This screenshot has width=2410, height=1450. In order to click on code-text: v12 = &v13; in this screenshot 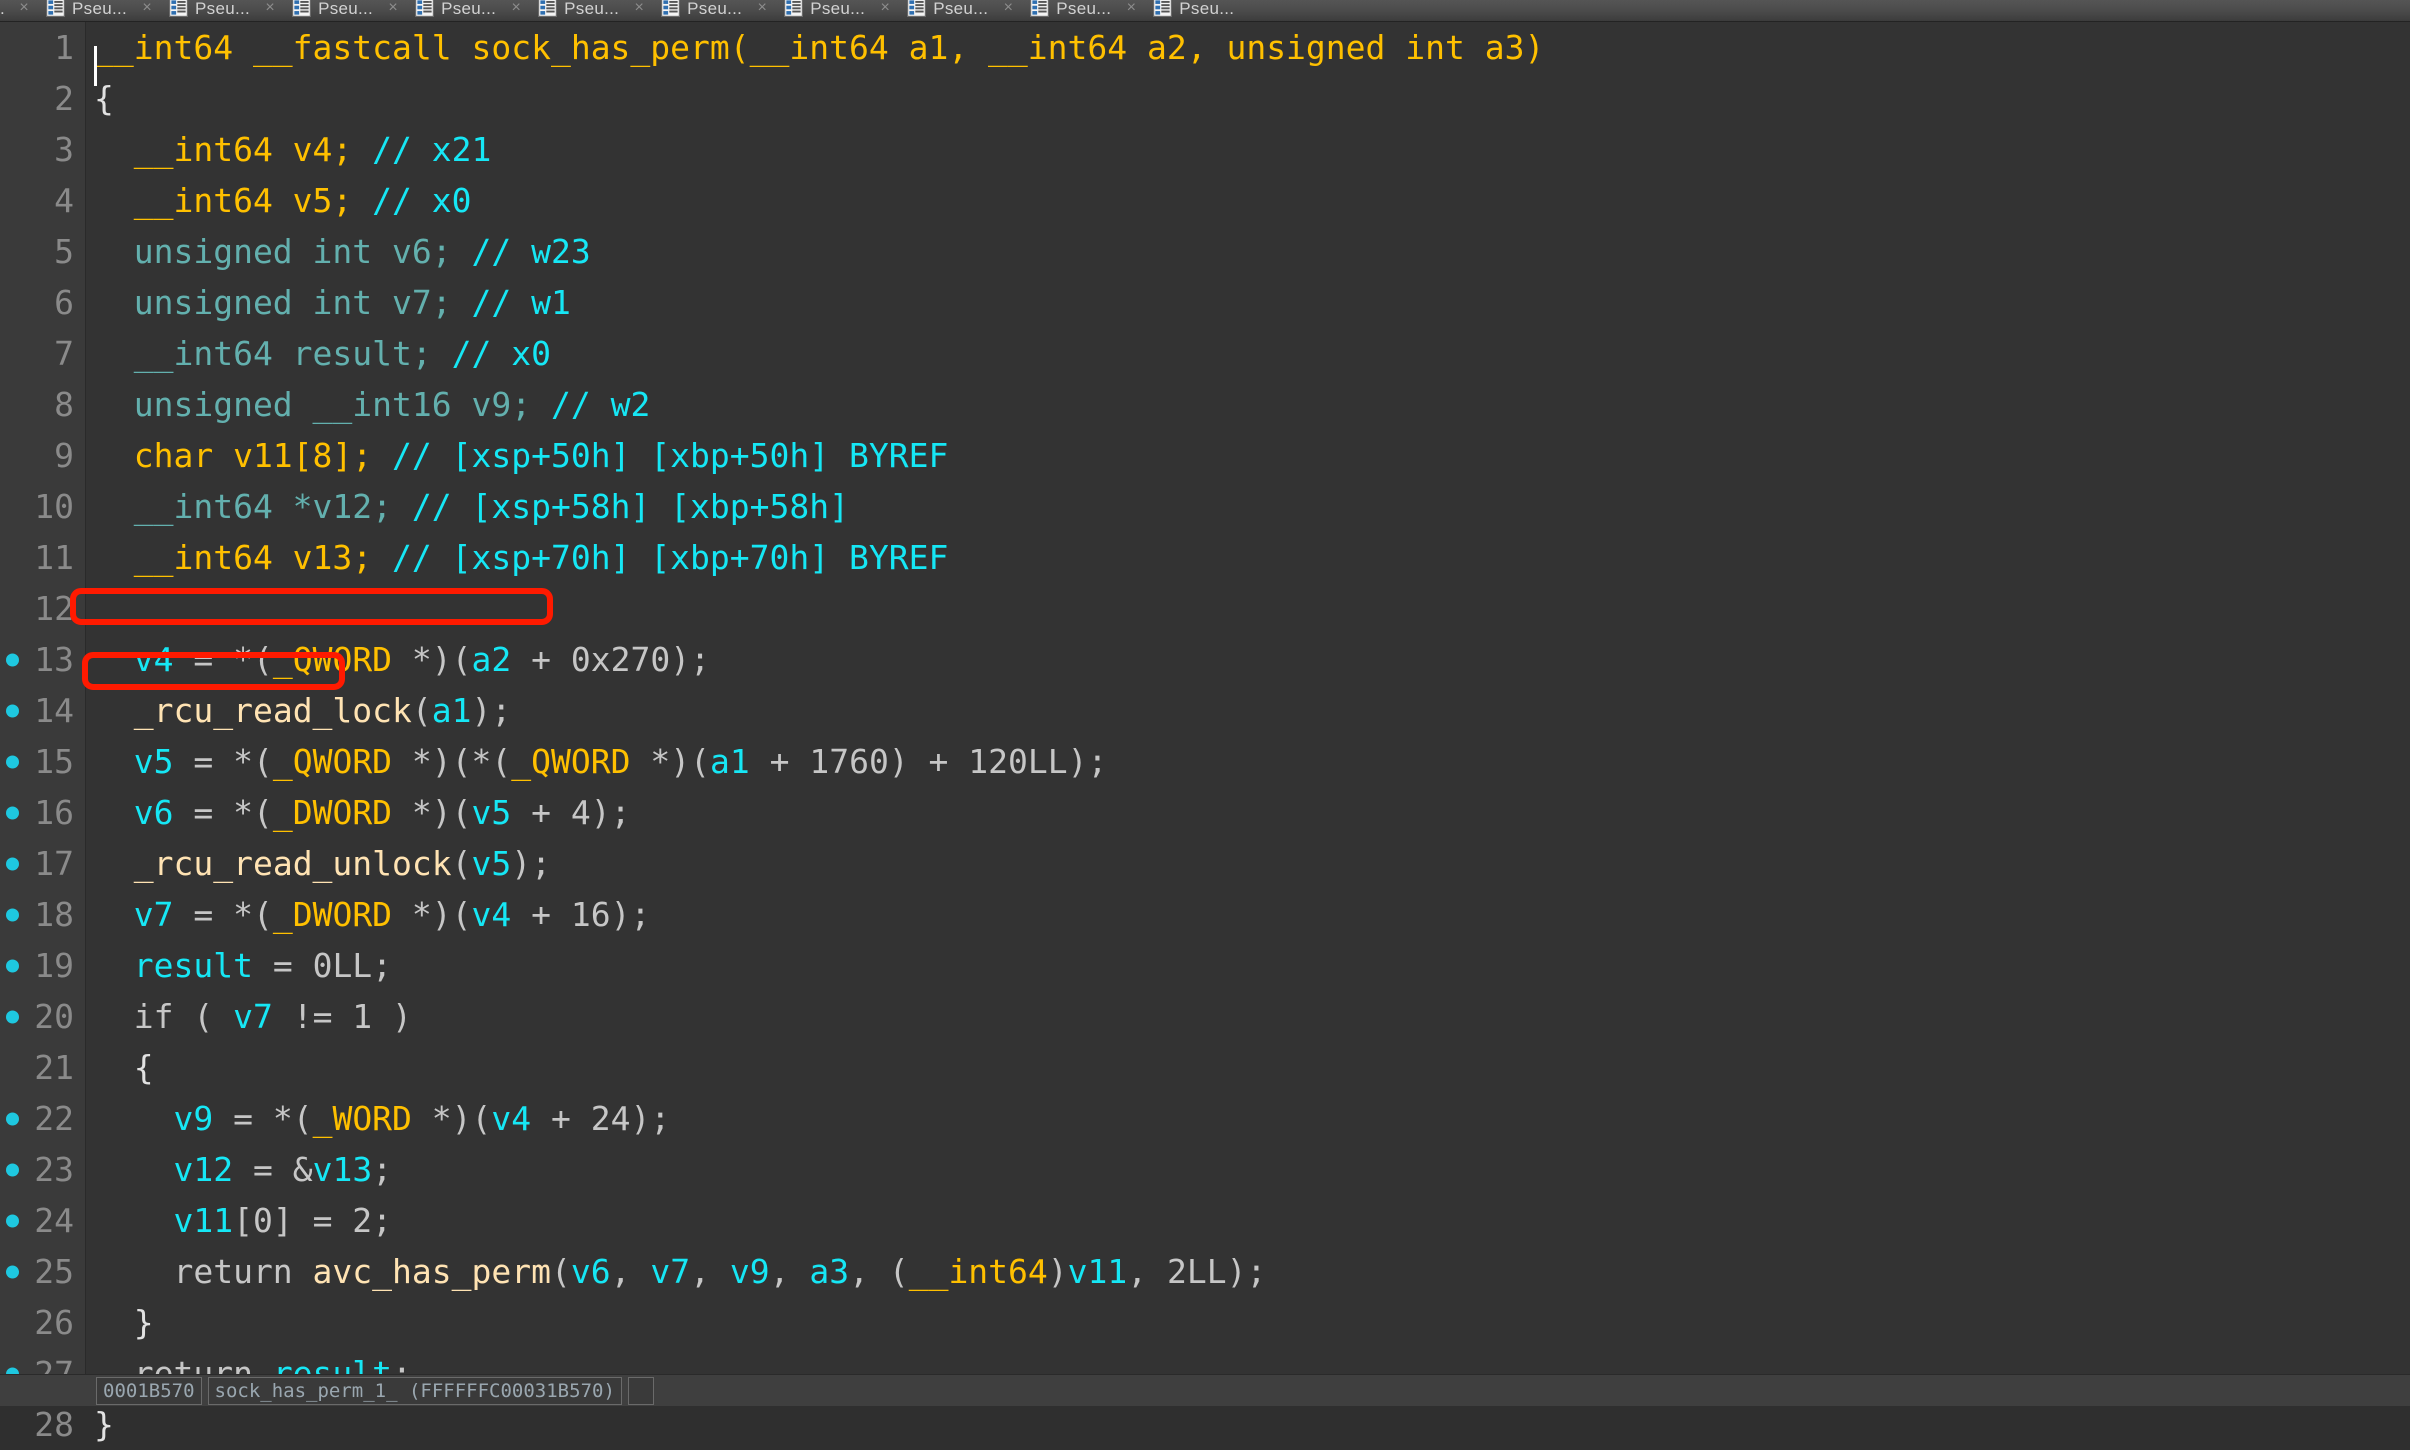, I will do `click(1252, 1169)`.